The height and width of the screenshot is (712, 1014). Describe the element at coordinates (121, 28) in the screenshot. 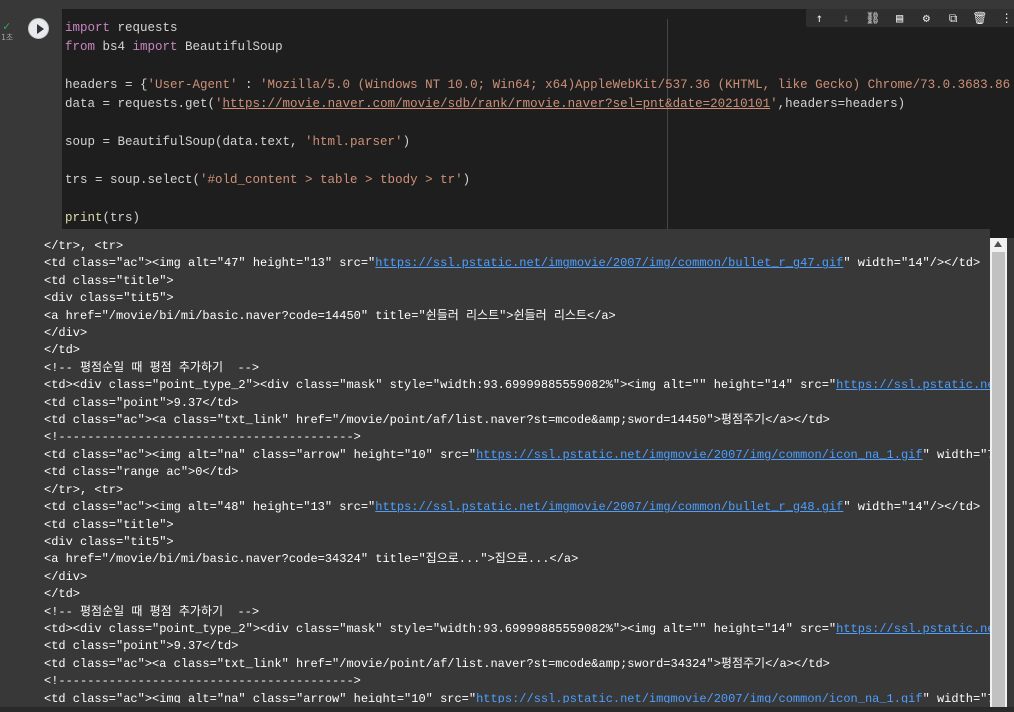

I see `code-line: import requests` at that location.